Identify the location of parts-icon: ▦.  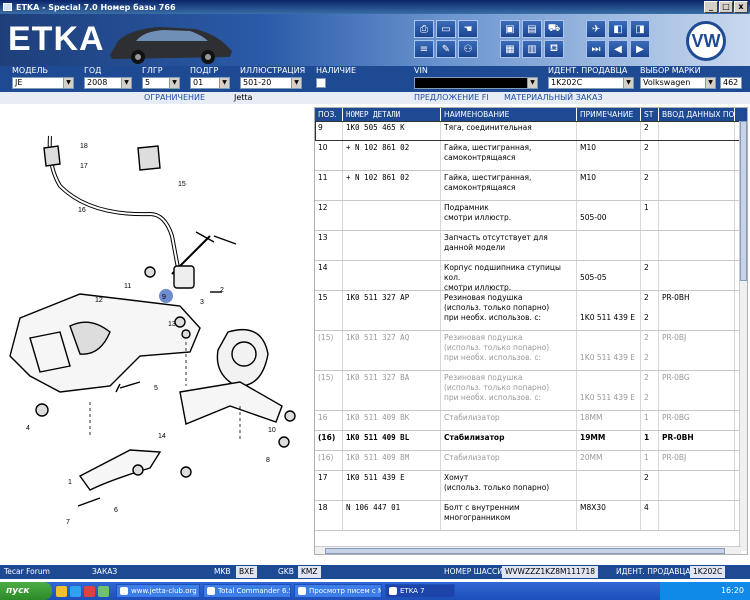
(510, 49).